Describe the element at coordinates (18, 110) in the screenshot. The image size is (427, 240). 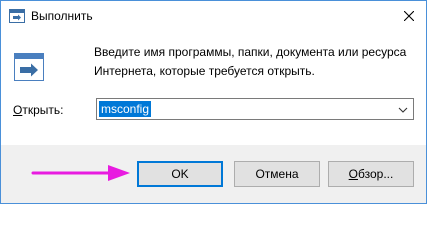
I see `open-label-accesskey: О` at that location.